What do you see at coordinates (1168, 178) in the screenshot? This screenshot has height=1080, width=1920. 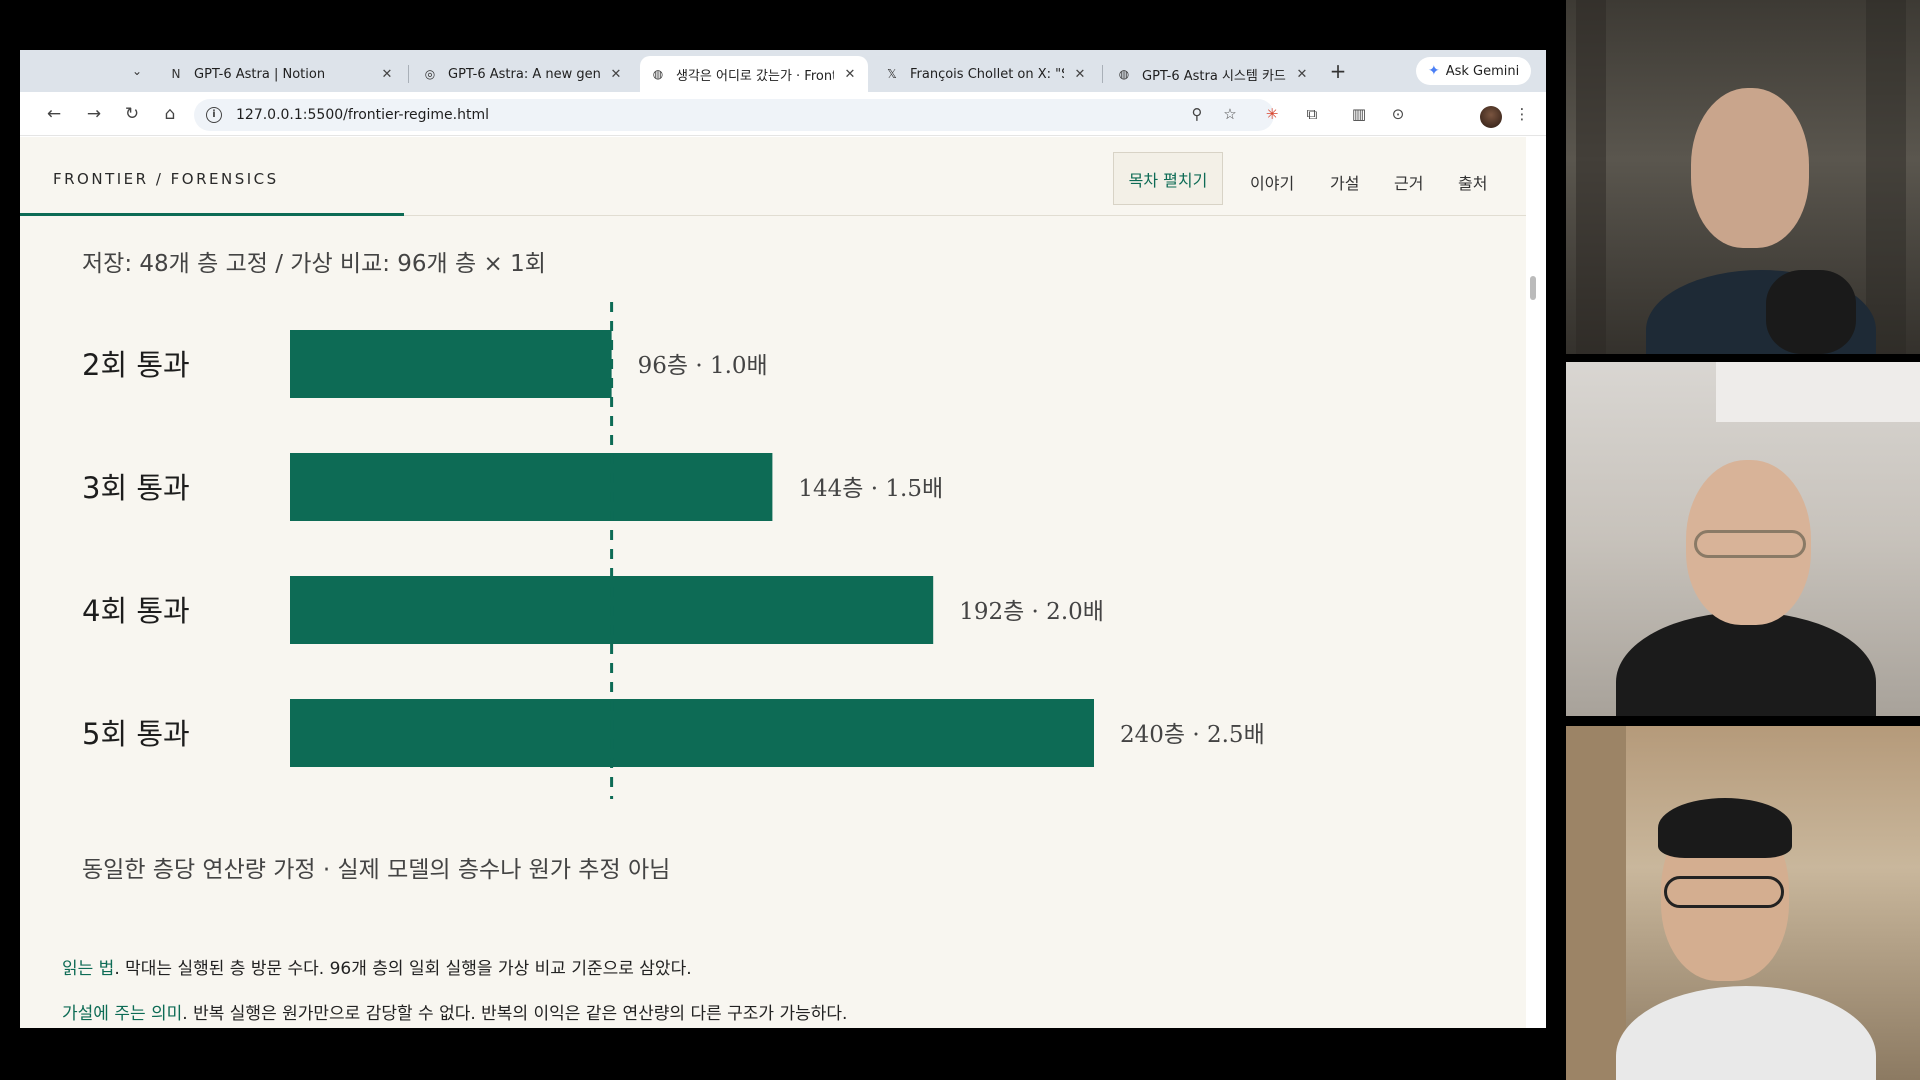 I see `toc-toggle-button: 목차 펼치기` at bounding box center [1168, 178].